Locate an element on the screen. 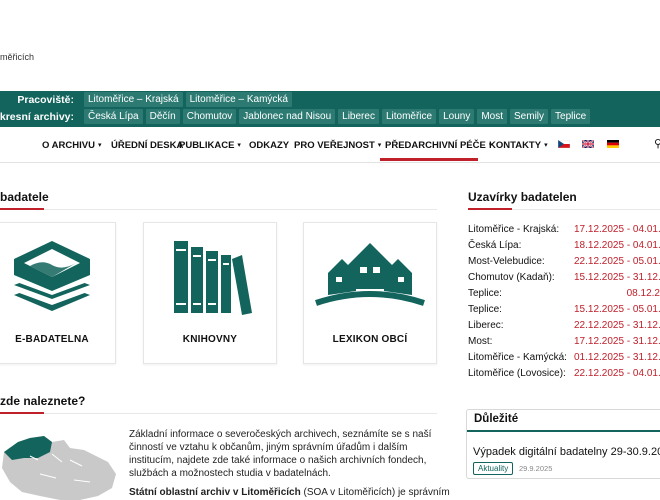 The height and width of the screenshot is (500, 660). nav-item-o-archivu: O ARCHIVU ▾ is located at coordinates (71, 145).